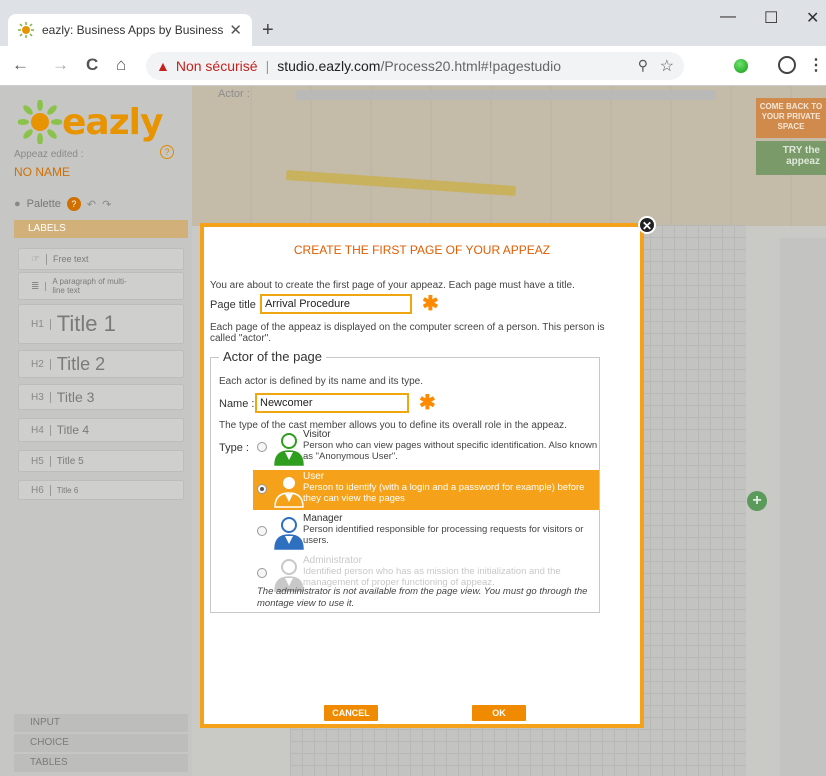  What do you see at coordinates (422, 250) in the screenshot?
I see `dialog-title: CREATE THE FIRST PAGE OF YOUR APPEAZ` at bounding box center [422, 250].